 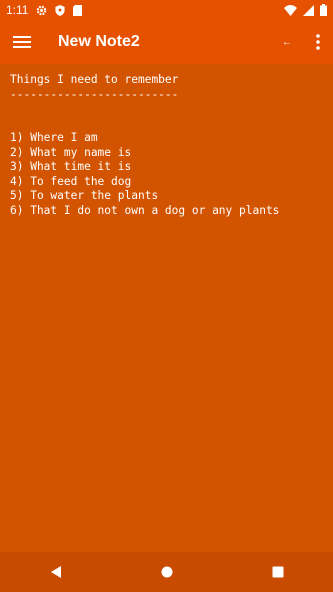 What do you see at coordinates (56, 572) in the screenshot?
I see `back-icon` at bounding box center [56, 572].